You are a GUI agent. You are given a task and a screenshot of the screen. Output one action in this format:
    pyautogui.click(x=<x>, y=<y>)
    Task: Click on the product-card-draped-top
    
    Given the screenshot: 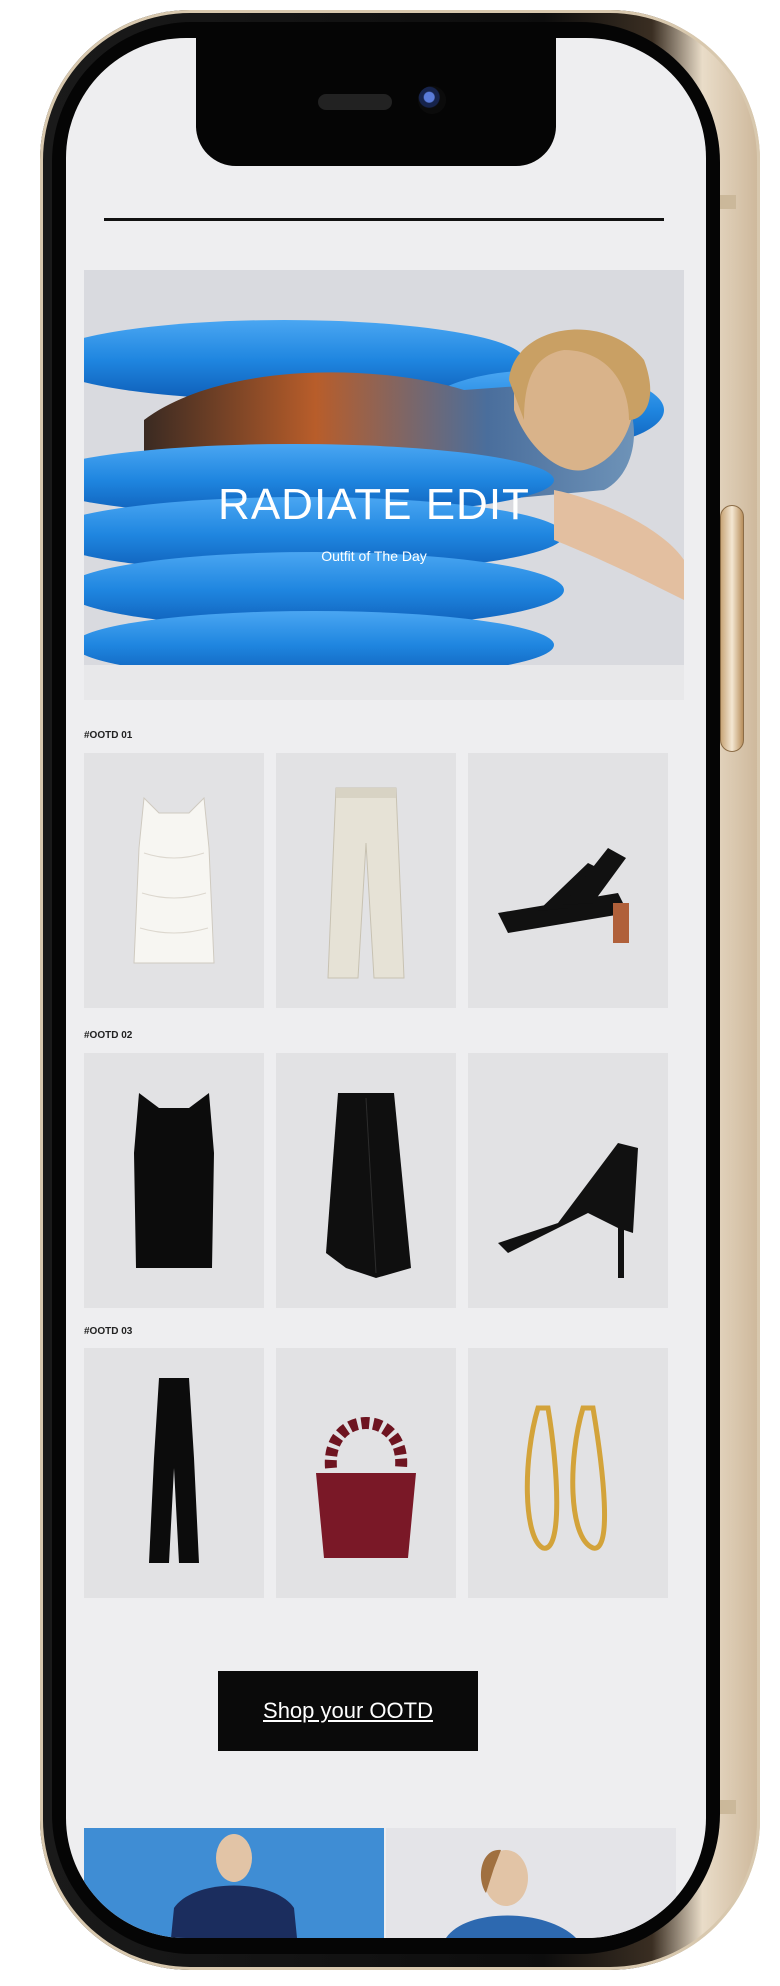 What is the action you would take?
    pyautogui.click(x=174, y=1180)
    